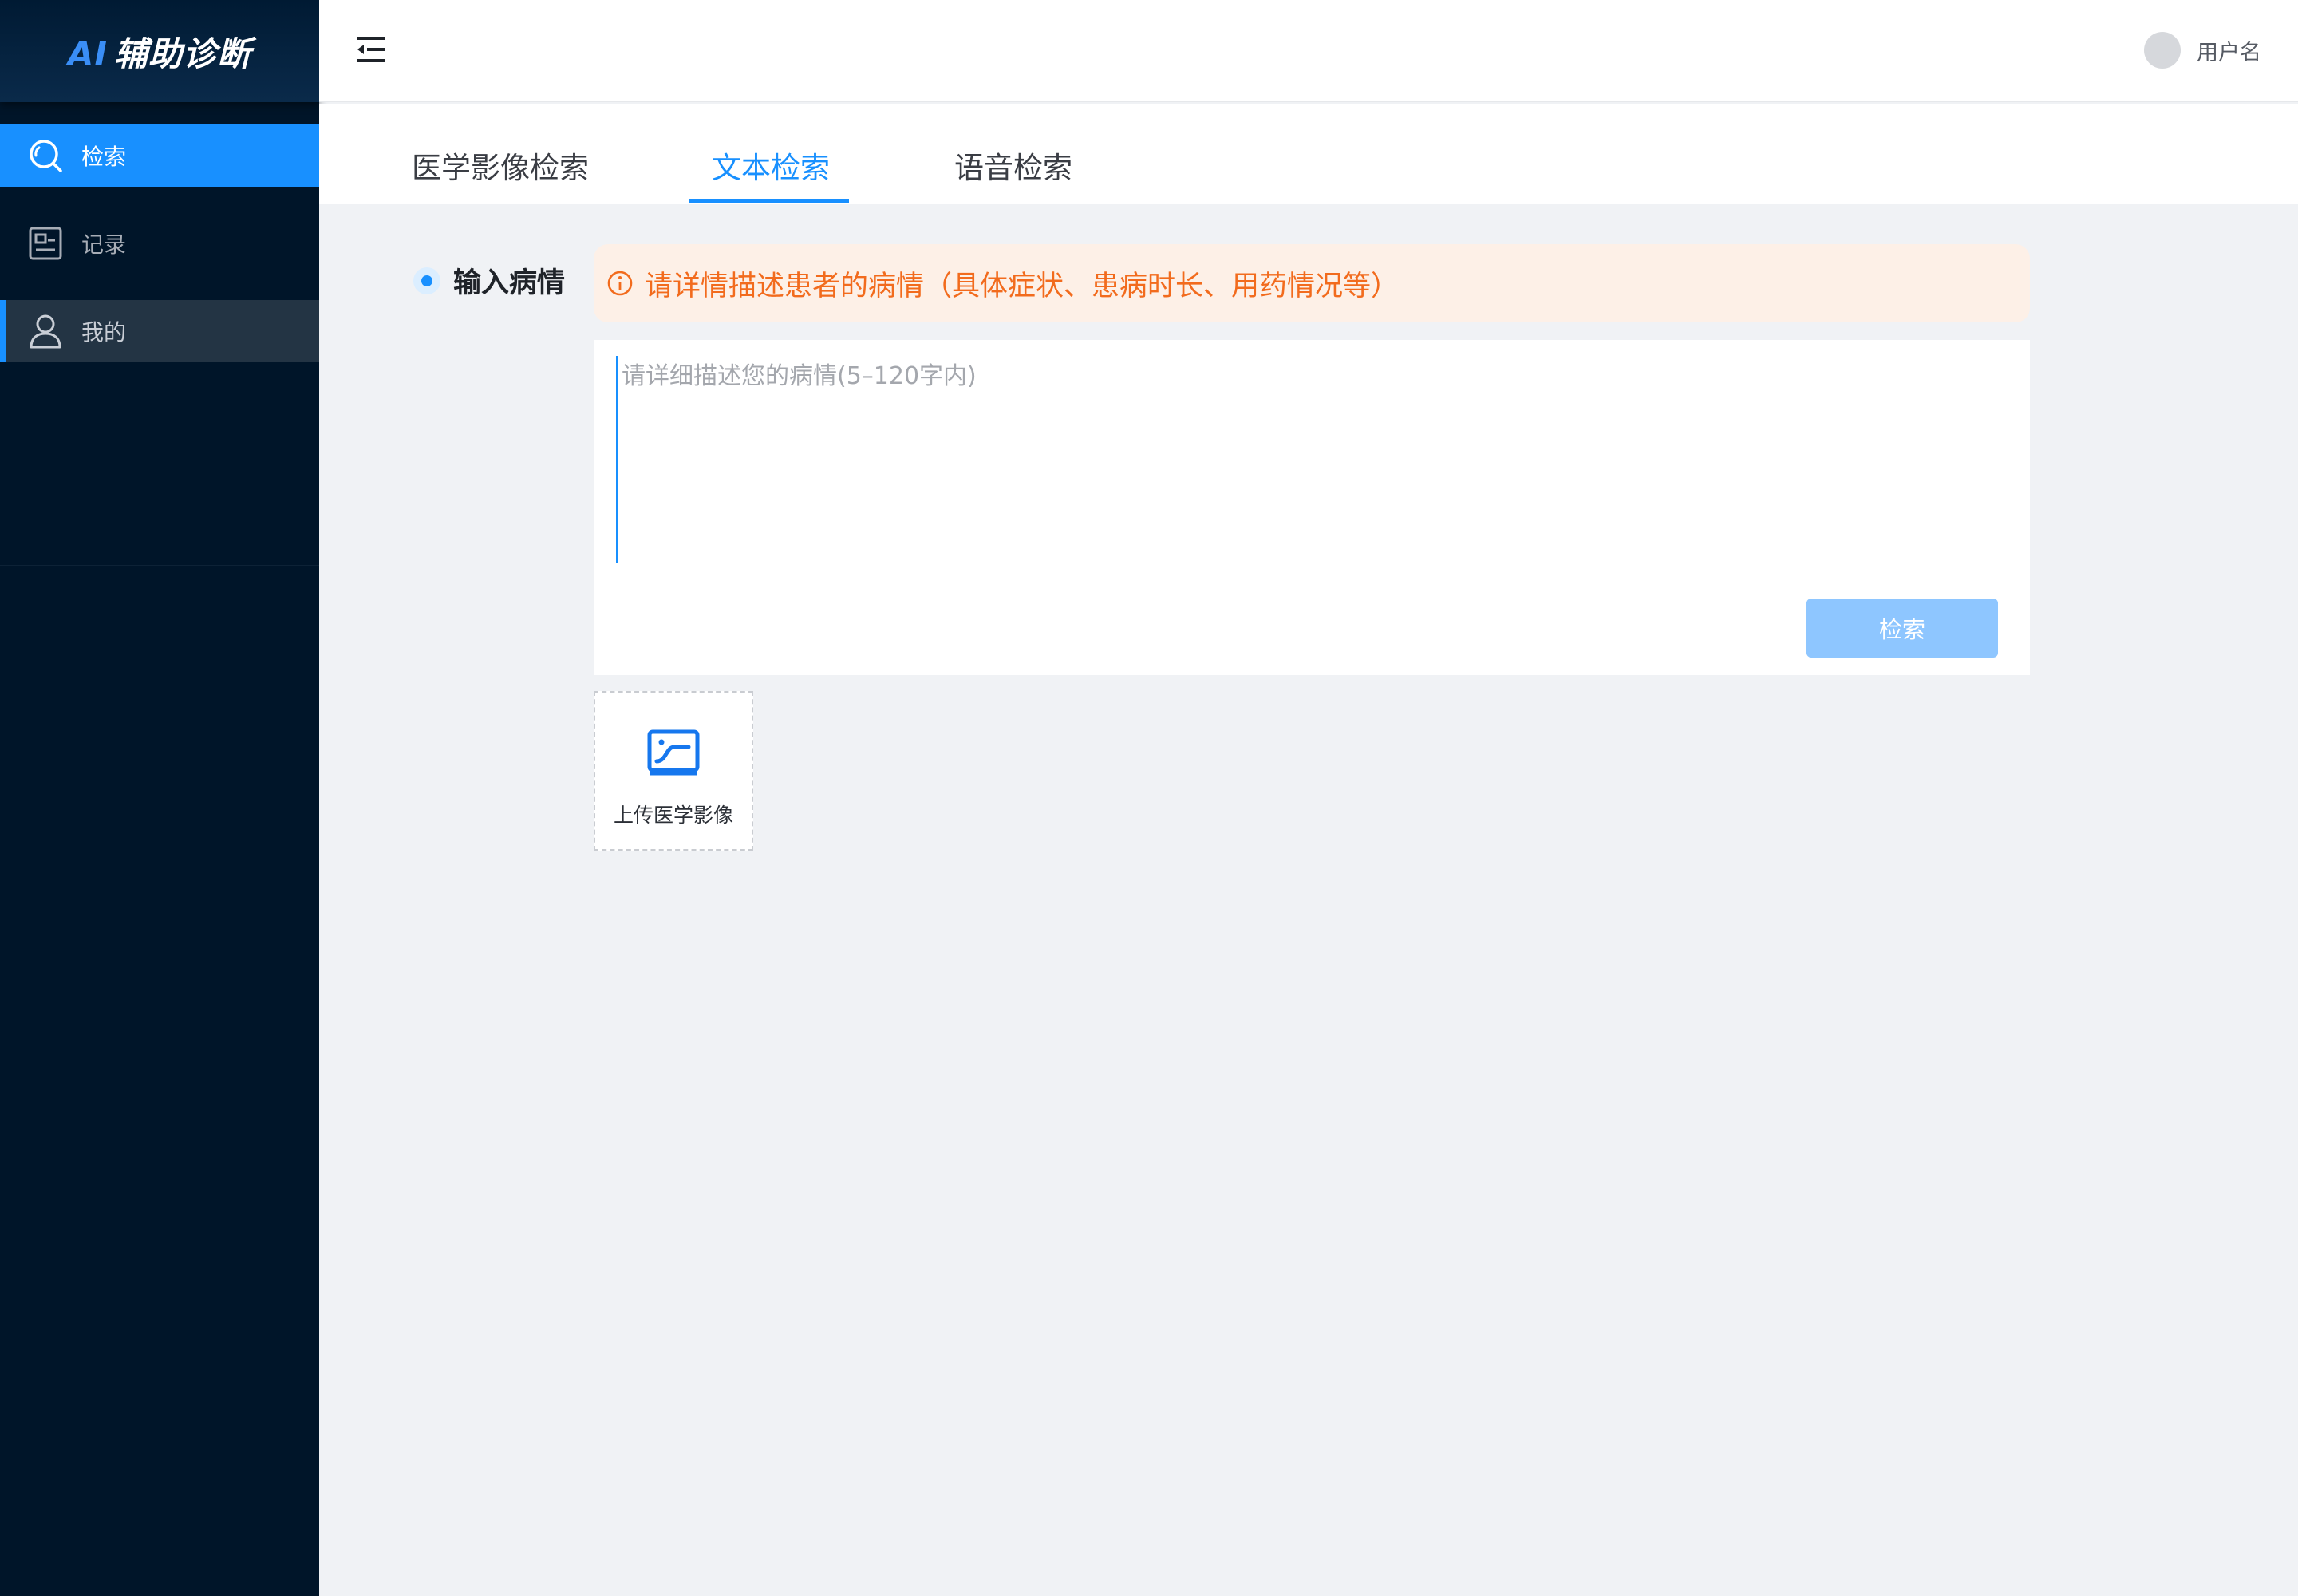  What do you see at coordinates (46, 331) in the screenshot?
I see `user-icon` at bounding box center [46, 331].